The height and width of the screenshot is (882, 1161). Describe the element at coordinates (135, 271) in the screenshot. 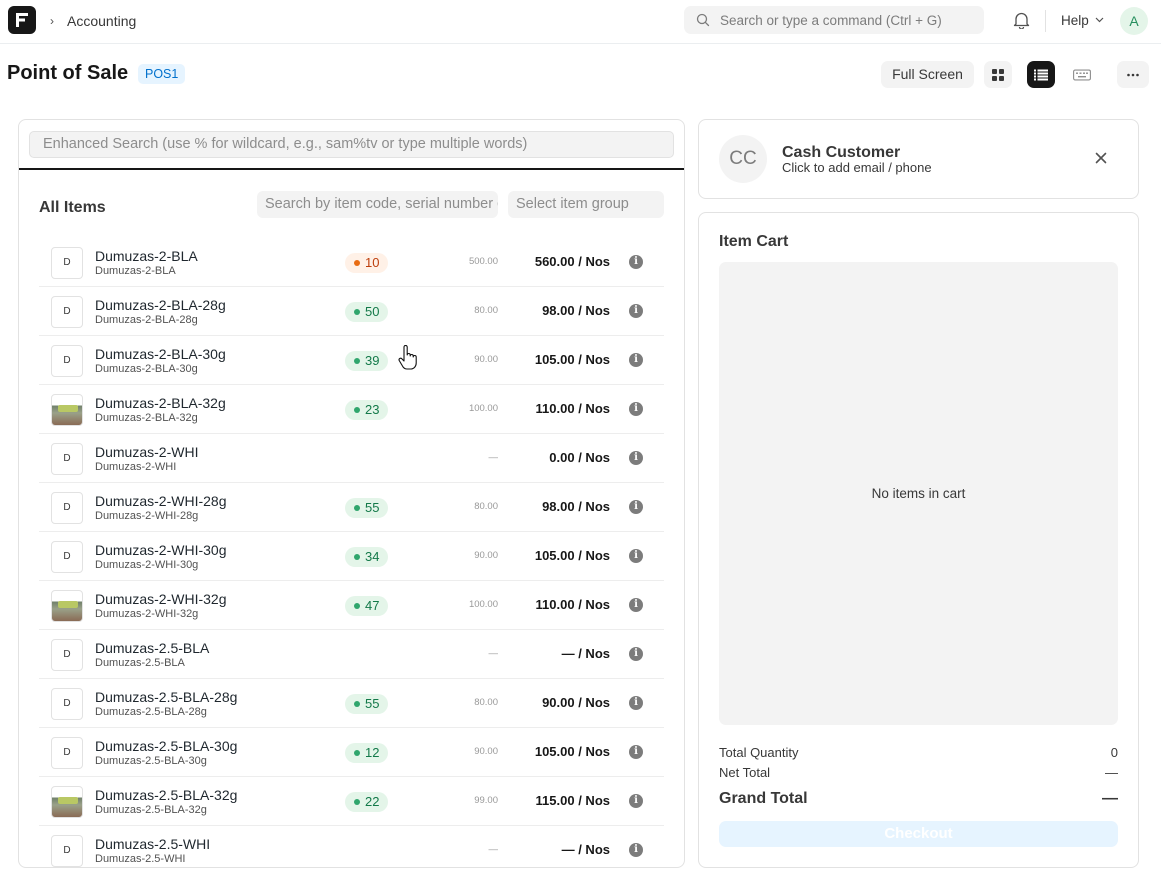

I see `item-code: Dumuzas-2-BLA` at that location.